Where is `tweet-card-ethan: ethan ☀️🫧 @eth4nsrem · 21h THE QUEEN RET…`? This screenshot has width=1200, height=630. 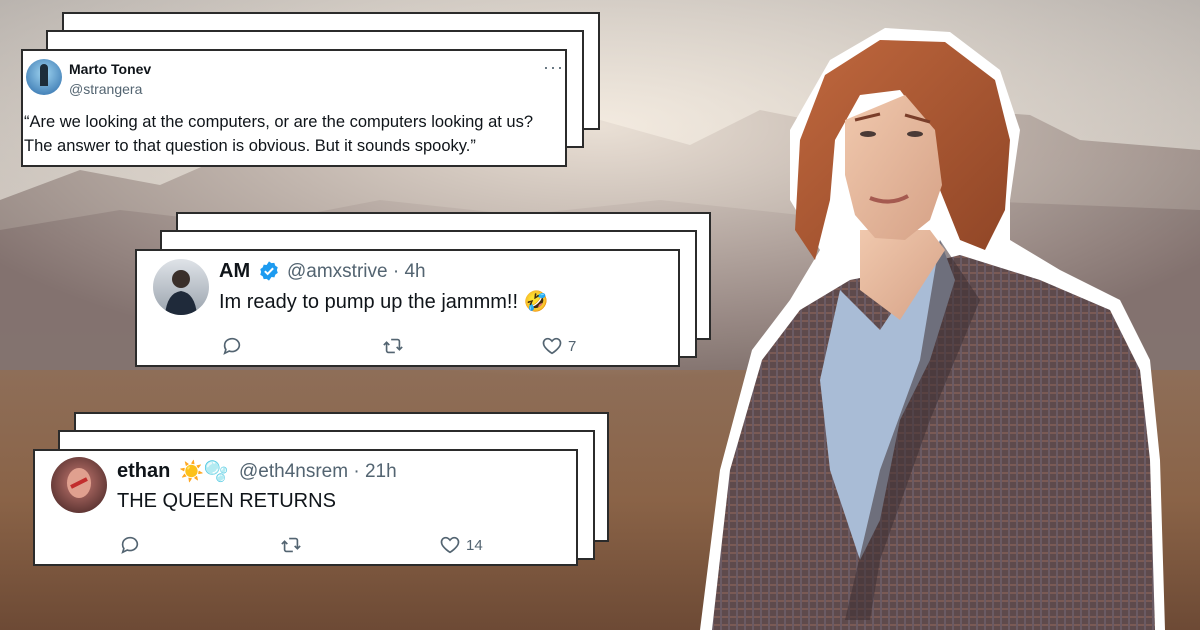
tweet-card-ethan: ethan ☀️🫧 @eth4nsrem · 21h THE QUEEN RET… is located at coordinates (305, 507).